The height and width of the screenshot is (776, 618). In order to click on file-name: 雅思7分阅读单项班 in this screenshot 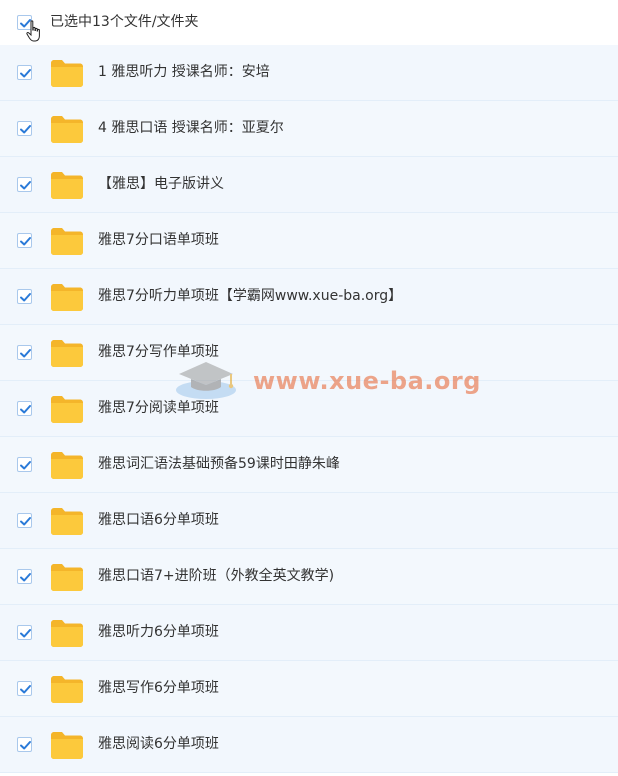, I will do `click(158, 408)`.